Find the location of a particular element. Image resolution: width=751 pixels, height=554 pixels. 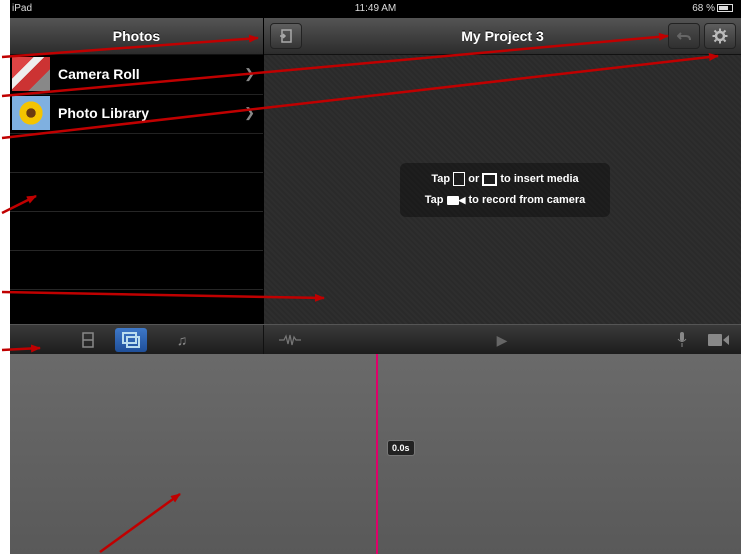

list-item-photo-library: Photo Library ❯ is located at coordinates (136, 114).